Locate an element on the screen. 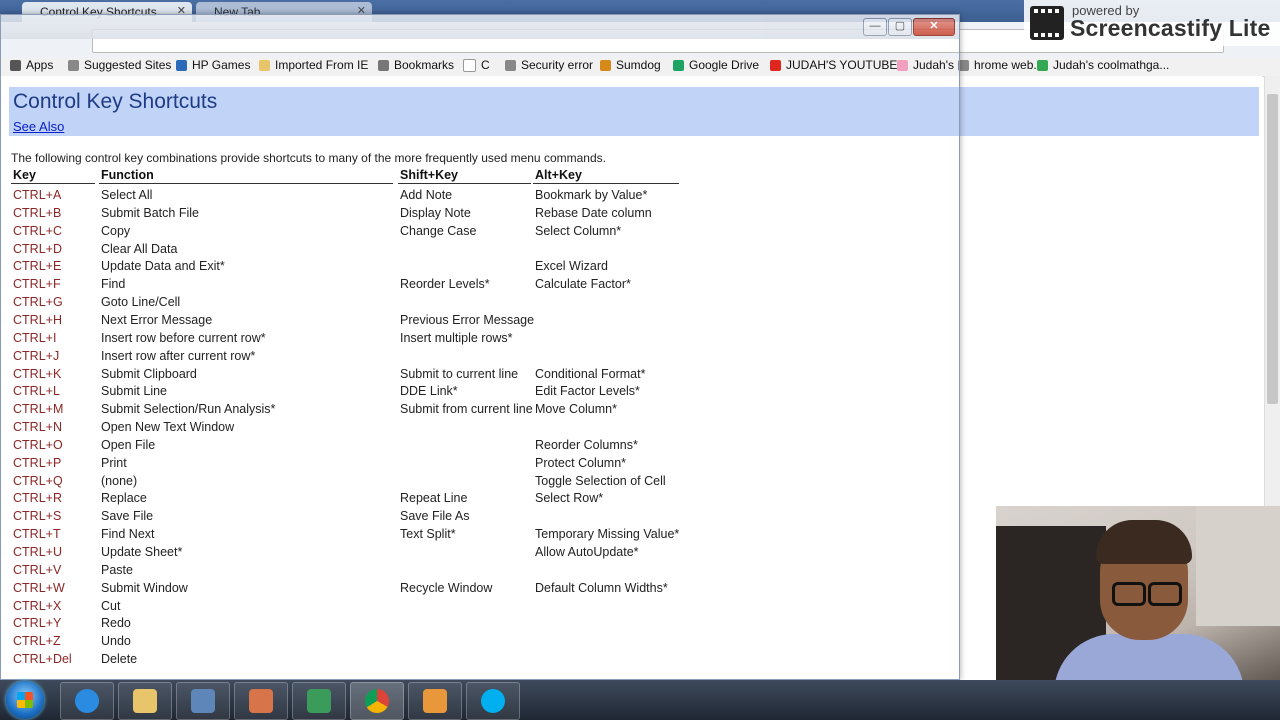 This screenshot has height=720, width=1280. taskbar-chrome is located at coordinates (377, 701).